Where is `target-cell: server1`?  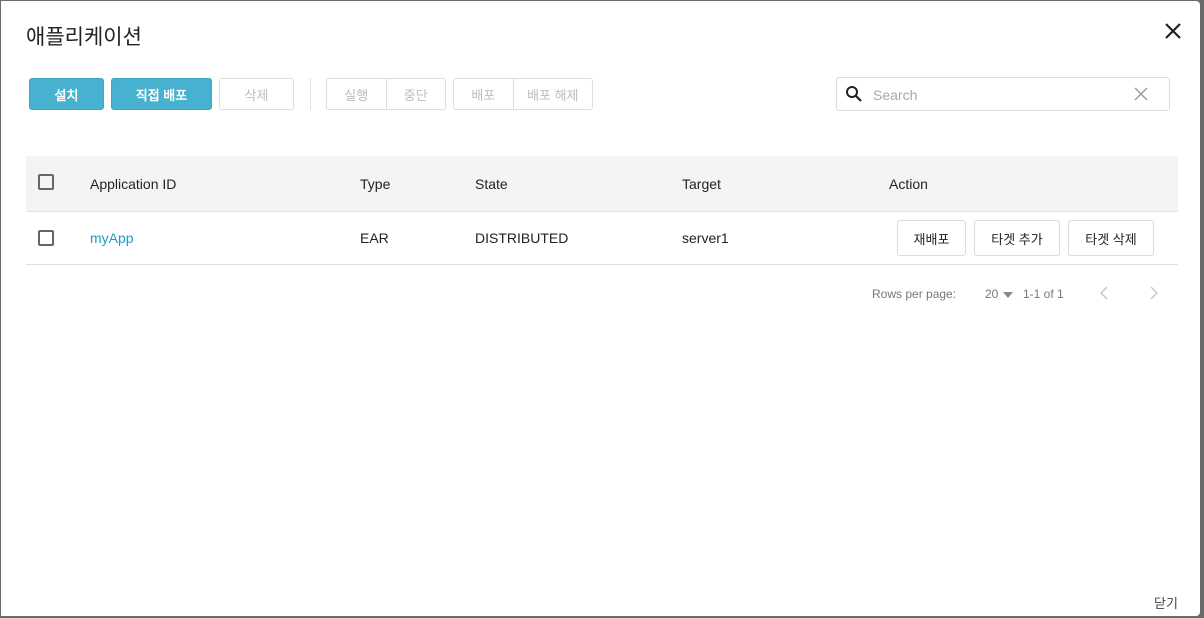
target-cell: server1 is located at coordinates (705, 238).